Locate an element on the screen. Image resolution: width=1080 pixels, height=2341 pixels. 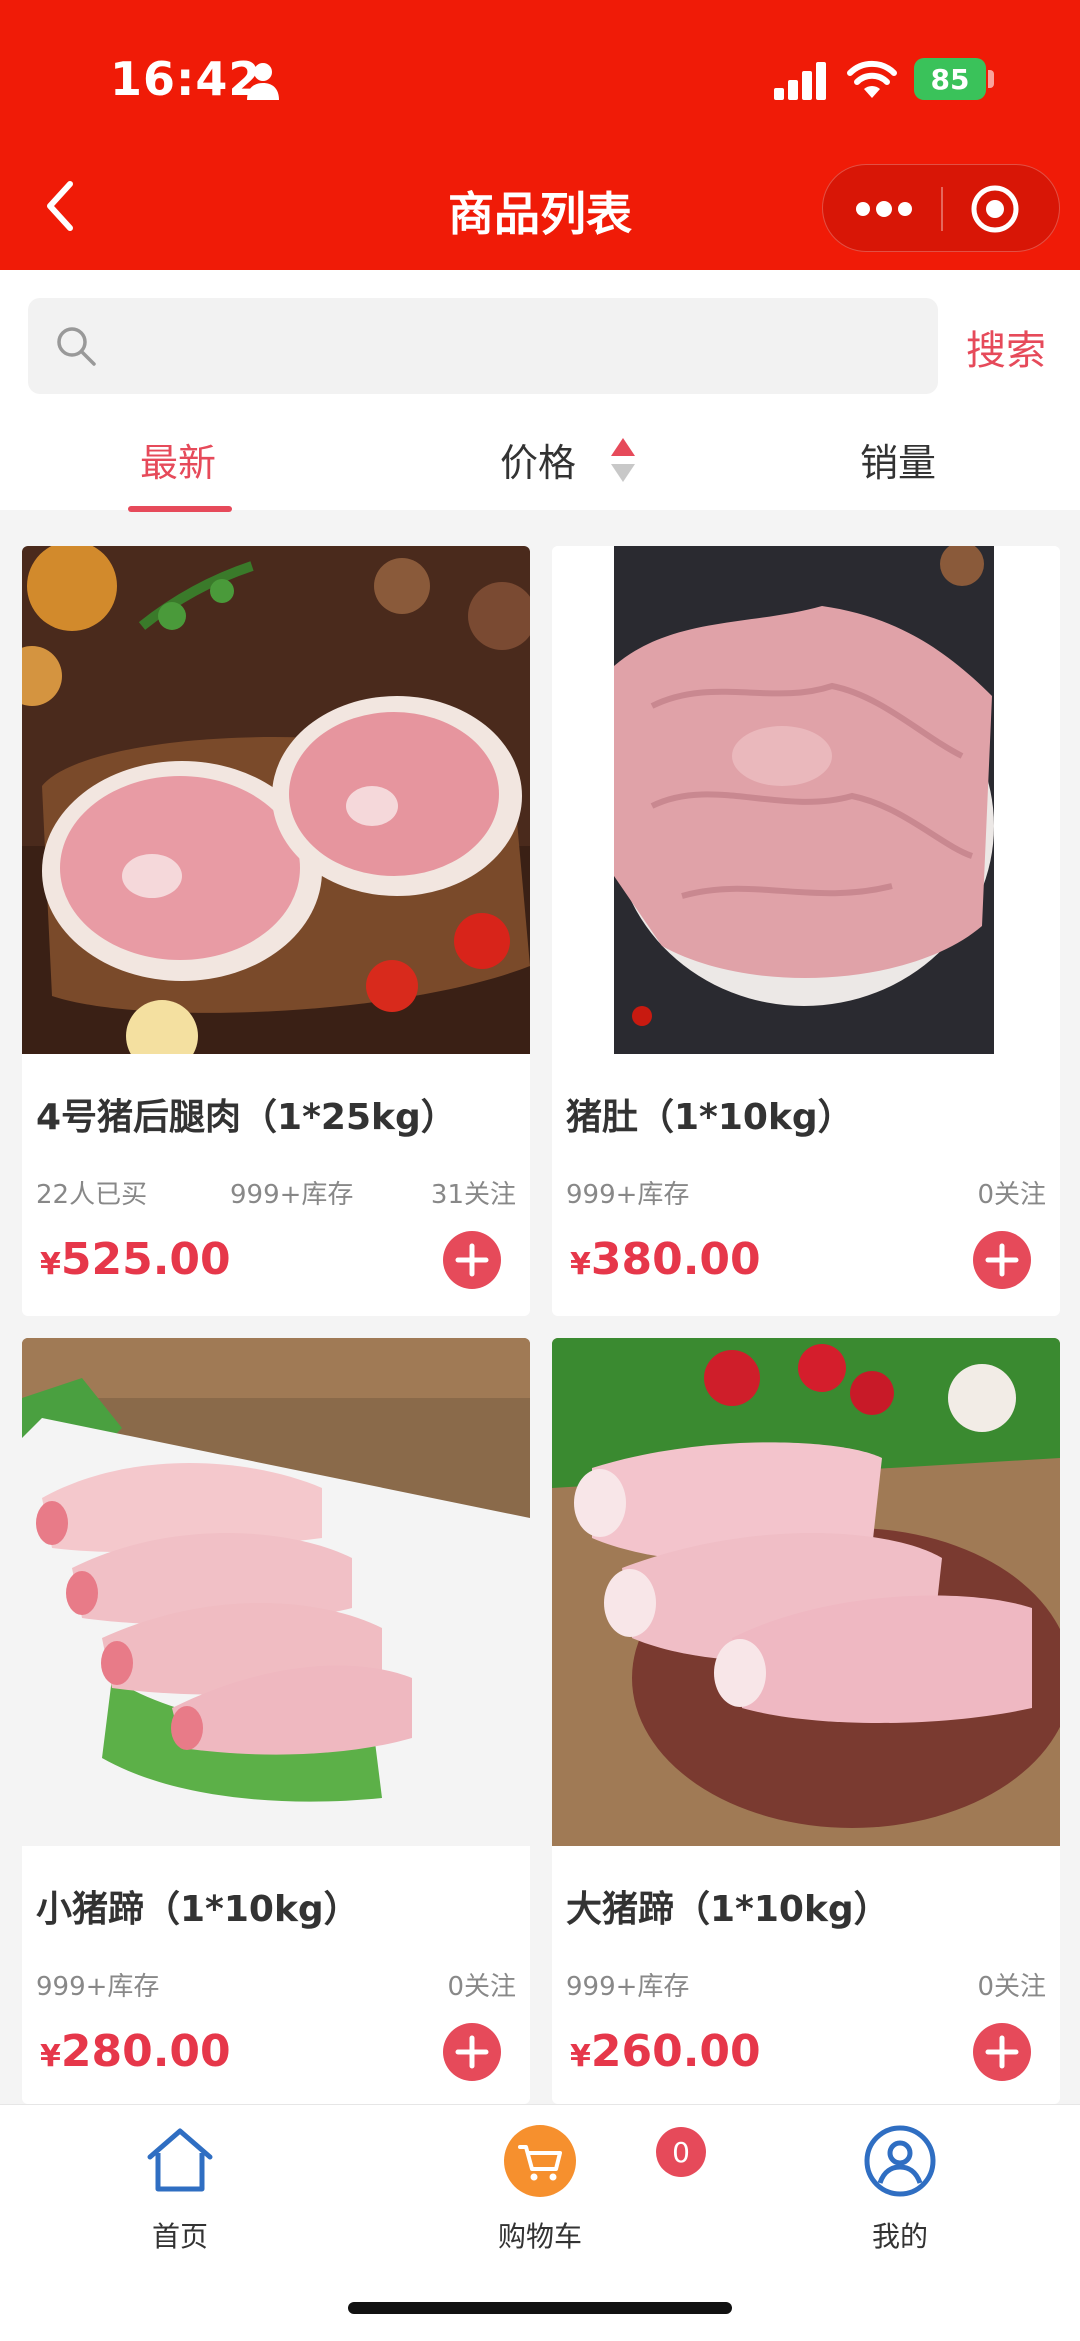
app-header: 16:42 85 商品列表 is located at coordinates (540, 135).